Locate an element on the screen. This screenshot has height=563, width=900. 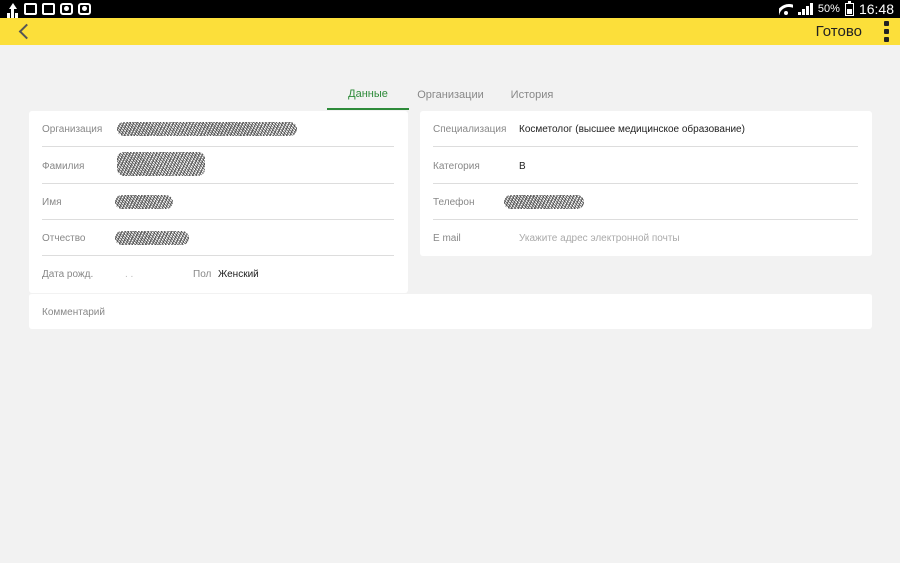
tab-organizations: Организации is located at coordinates (450, 95).